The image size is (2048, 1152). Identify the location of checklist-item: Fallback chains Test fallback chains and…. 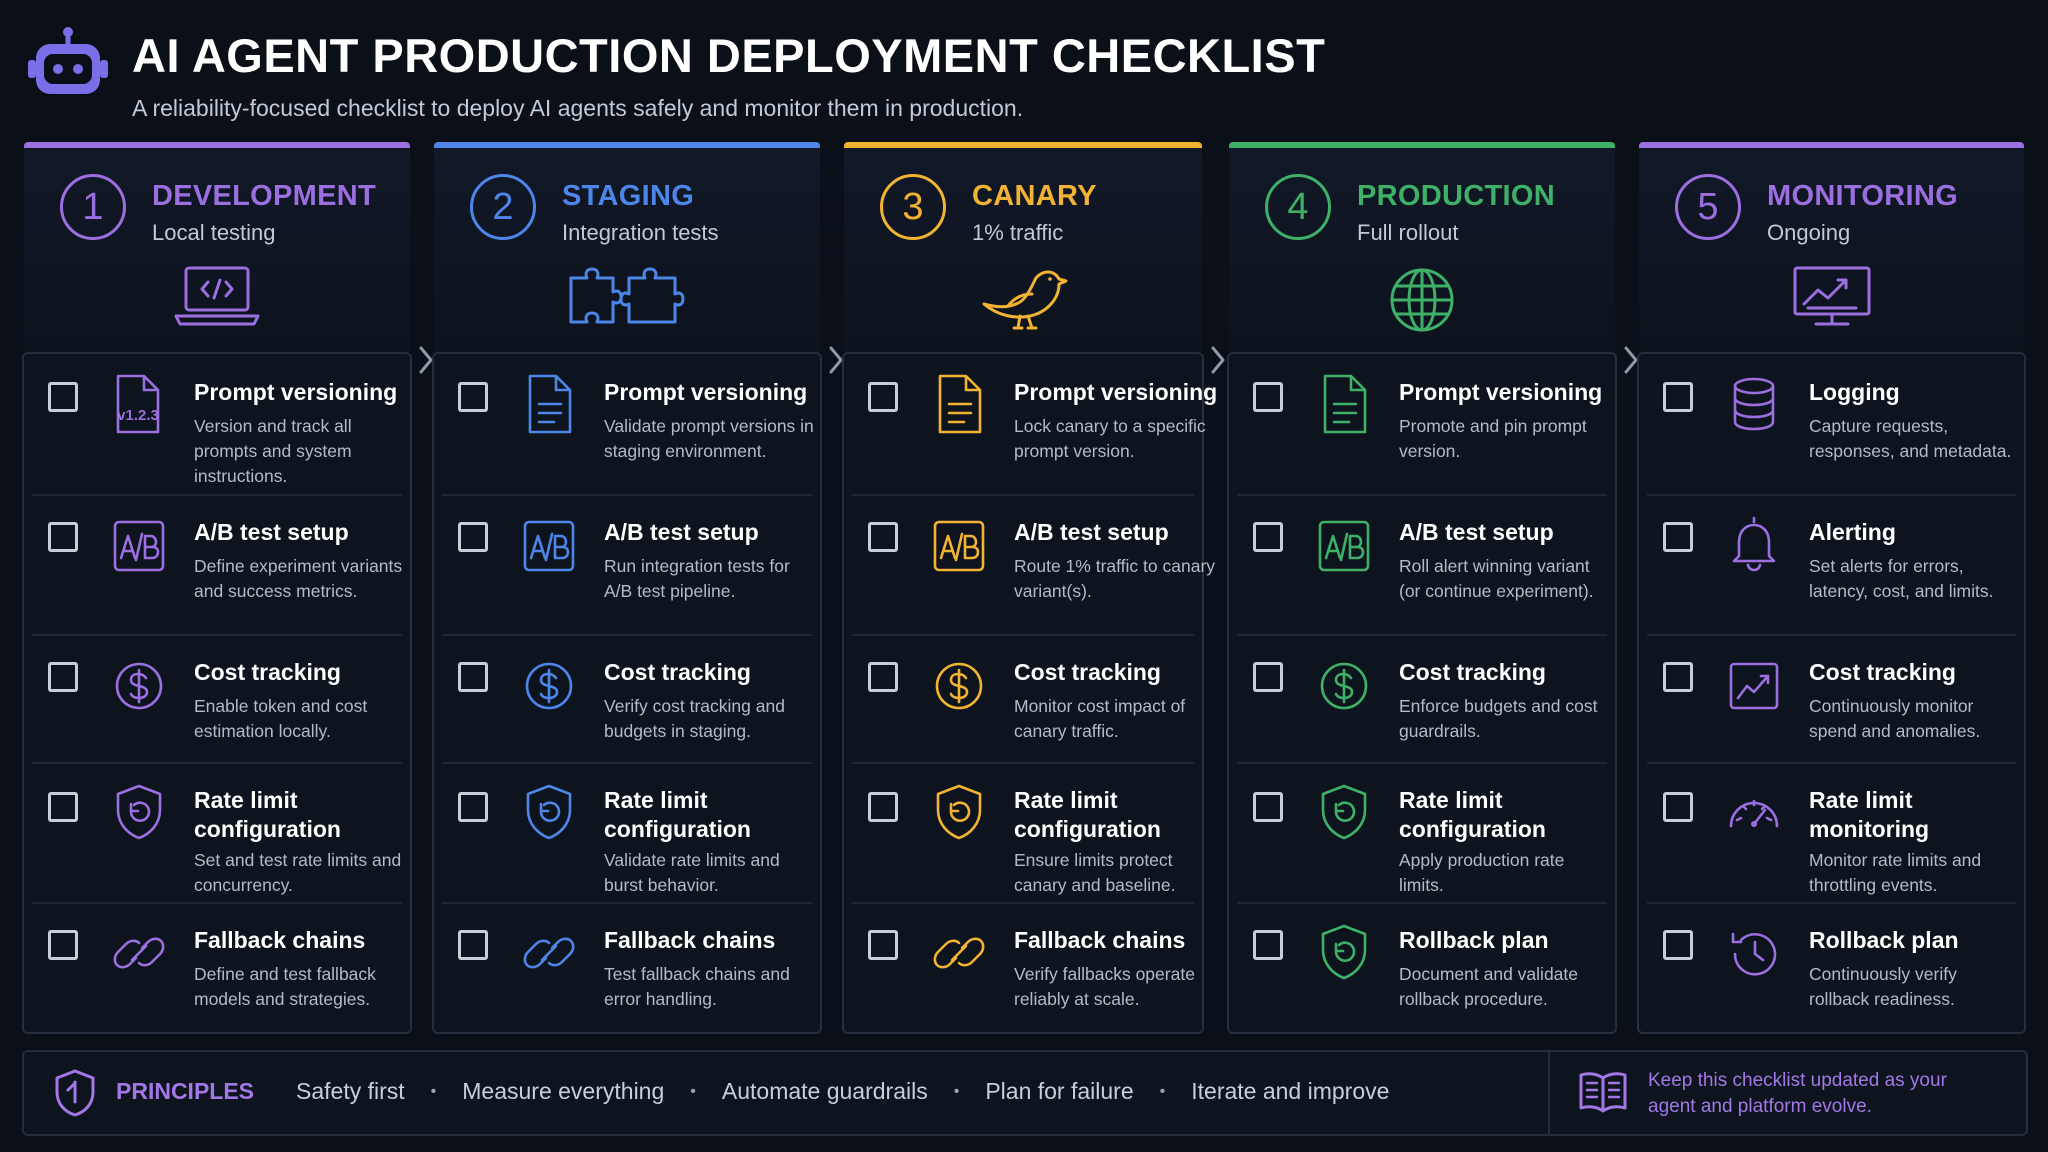
(627, 966).